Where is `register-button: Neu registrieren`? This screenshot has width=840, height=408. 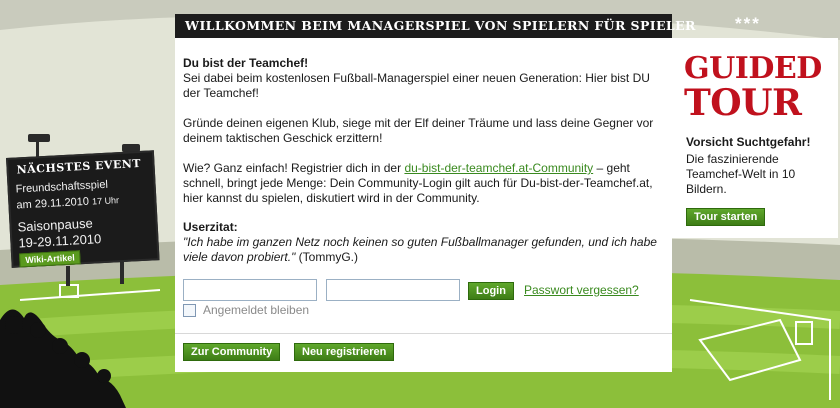
register-button: Neu registrieren is located at coordinates (344, 352).